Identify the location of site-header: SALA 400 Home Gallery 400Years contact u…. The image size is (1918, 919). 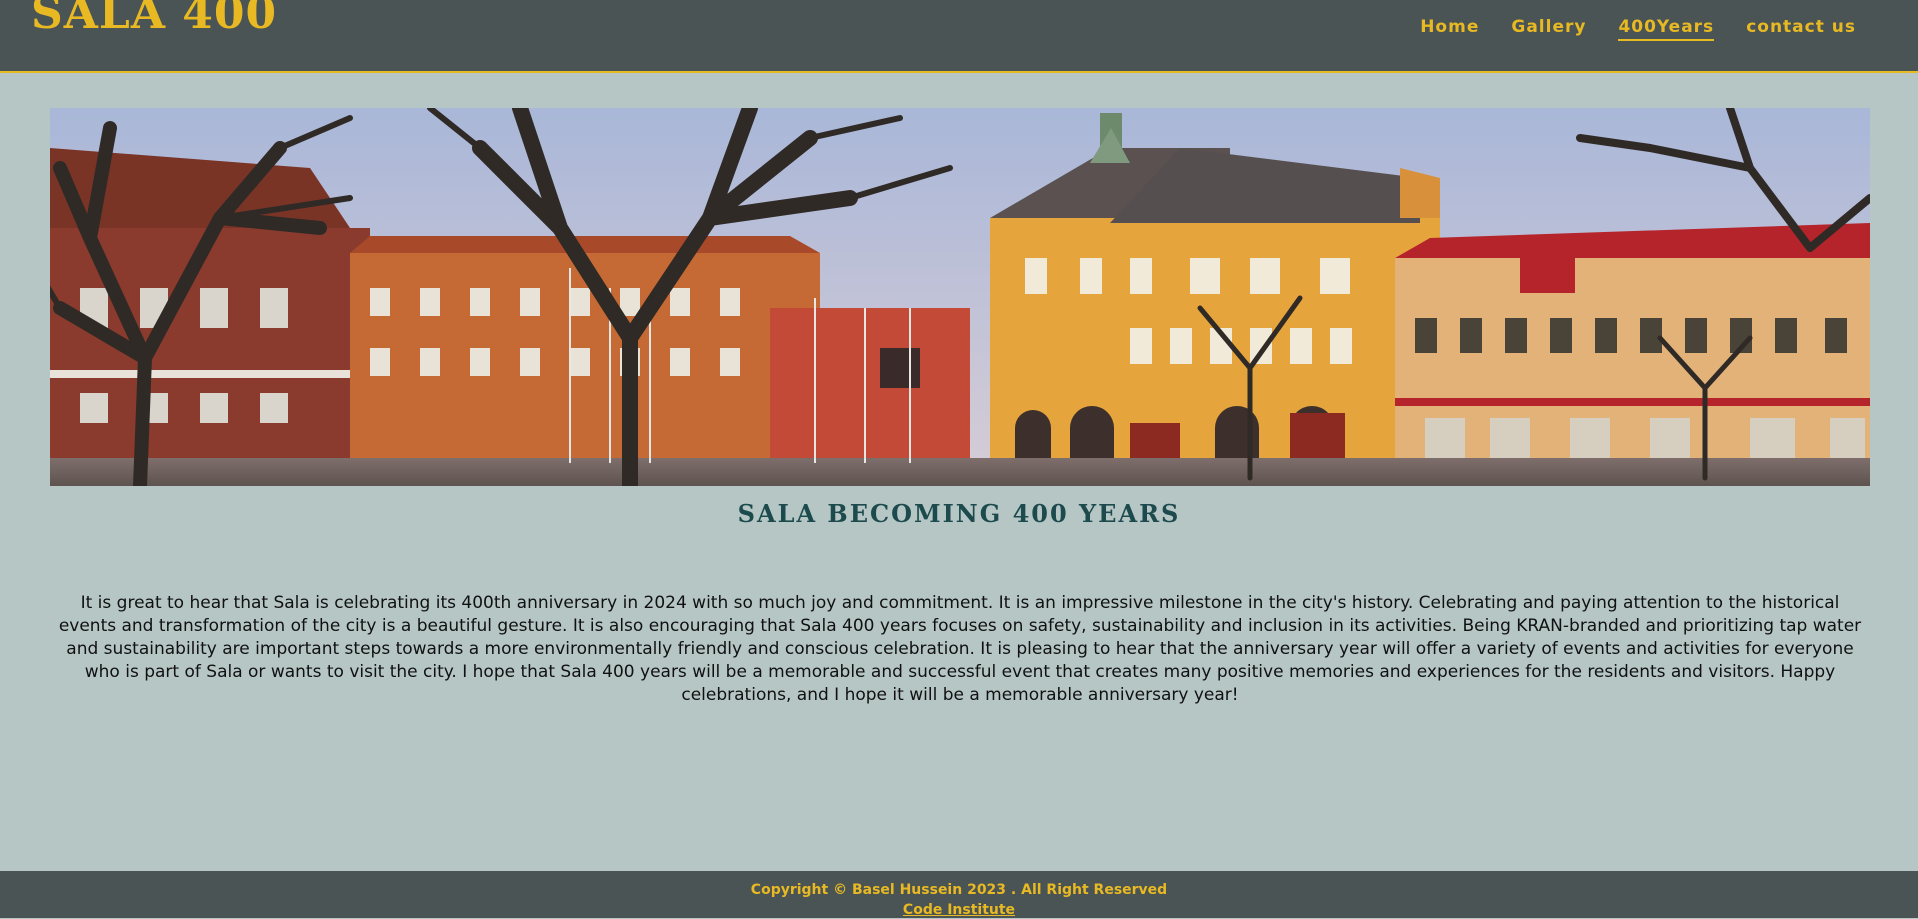
(959, 36).